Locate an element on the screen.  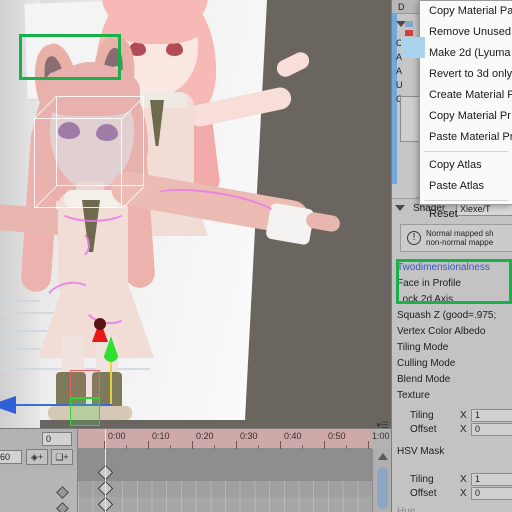
texture-offset-axis-x: X is located at coordinates (463, 429).